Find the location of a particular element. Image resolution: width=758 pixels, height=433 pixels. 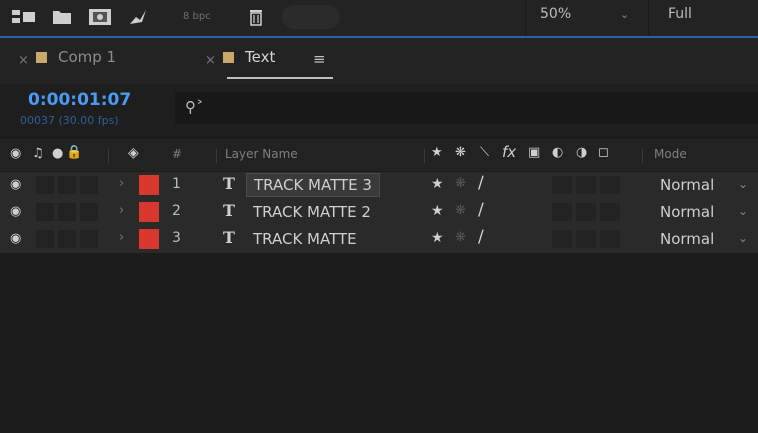

mode-header: Mode is located at coordinates (670, 154).